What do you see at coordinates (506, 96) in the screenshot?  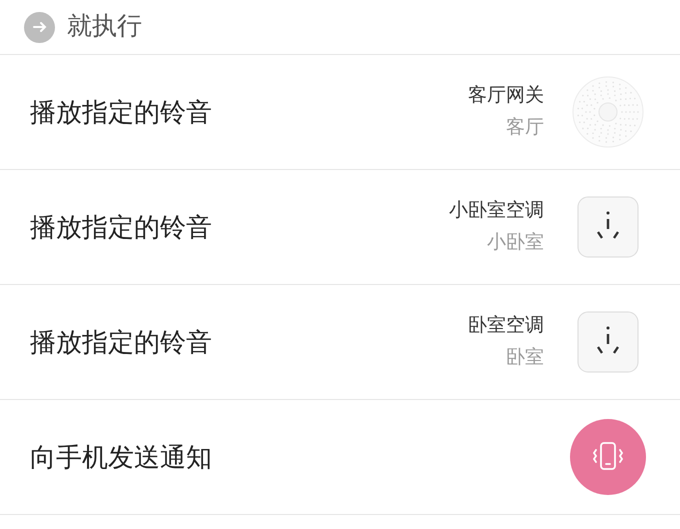 I see `device-name: 客厅网关` at bounding box center [506, 96].